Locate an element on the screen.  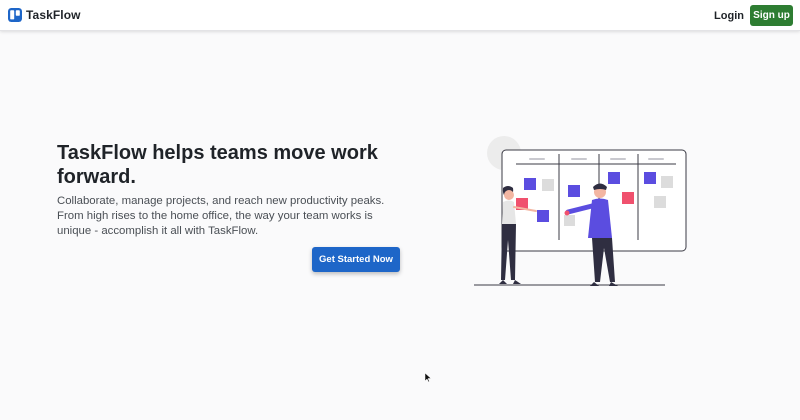
brand-name: TaskFlow is located at coordinates (53, 15).